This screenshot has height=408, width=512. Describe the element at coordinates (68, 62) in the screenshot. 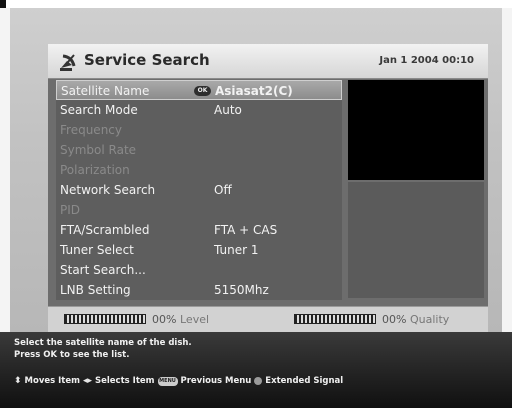

I see `satellite-dish-icon` at that location.